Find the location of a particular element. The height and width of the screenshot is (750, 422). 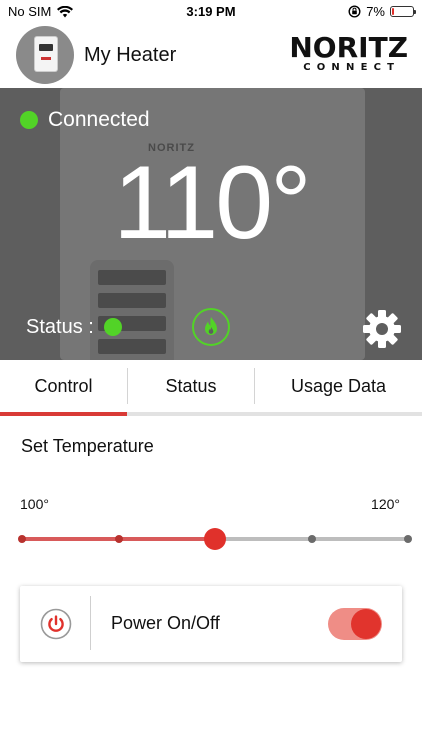

power-card: Power On/Off is located at coordinates (211, 624).